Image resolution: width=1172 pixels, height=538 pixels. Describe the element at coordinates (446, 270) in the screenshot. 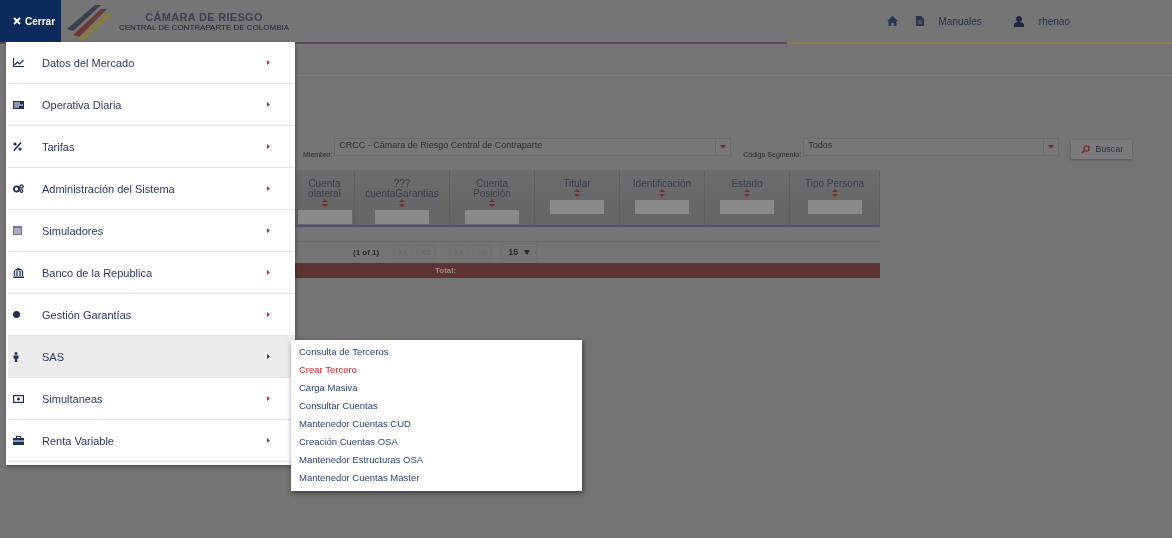

I see `total-label: Total:` at that location.